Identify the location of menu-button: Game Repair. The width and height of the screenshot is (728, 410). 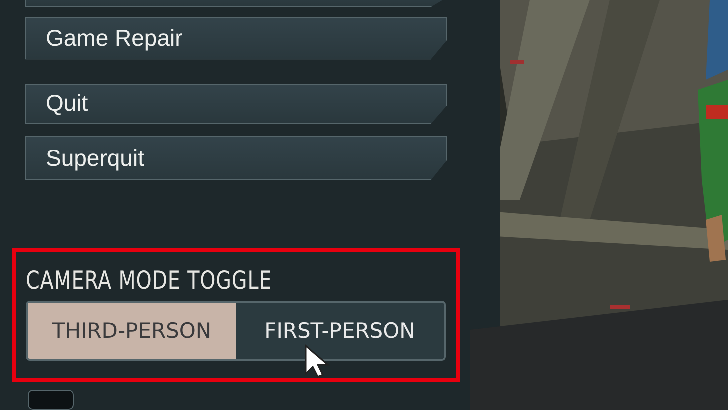
(236, 38).